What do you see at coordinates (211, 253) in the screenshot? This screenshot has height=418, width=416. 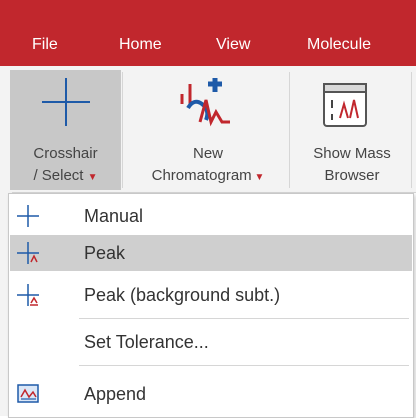 I see `menu-item-peak: Peak` at bounding box center [211, 253].